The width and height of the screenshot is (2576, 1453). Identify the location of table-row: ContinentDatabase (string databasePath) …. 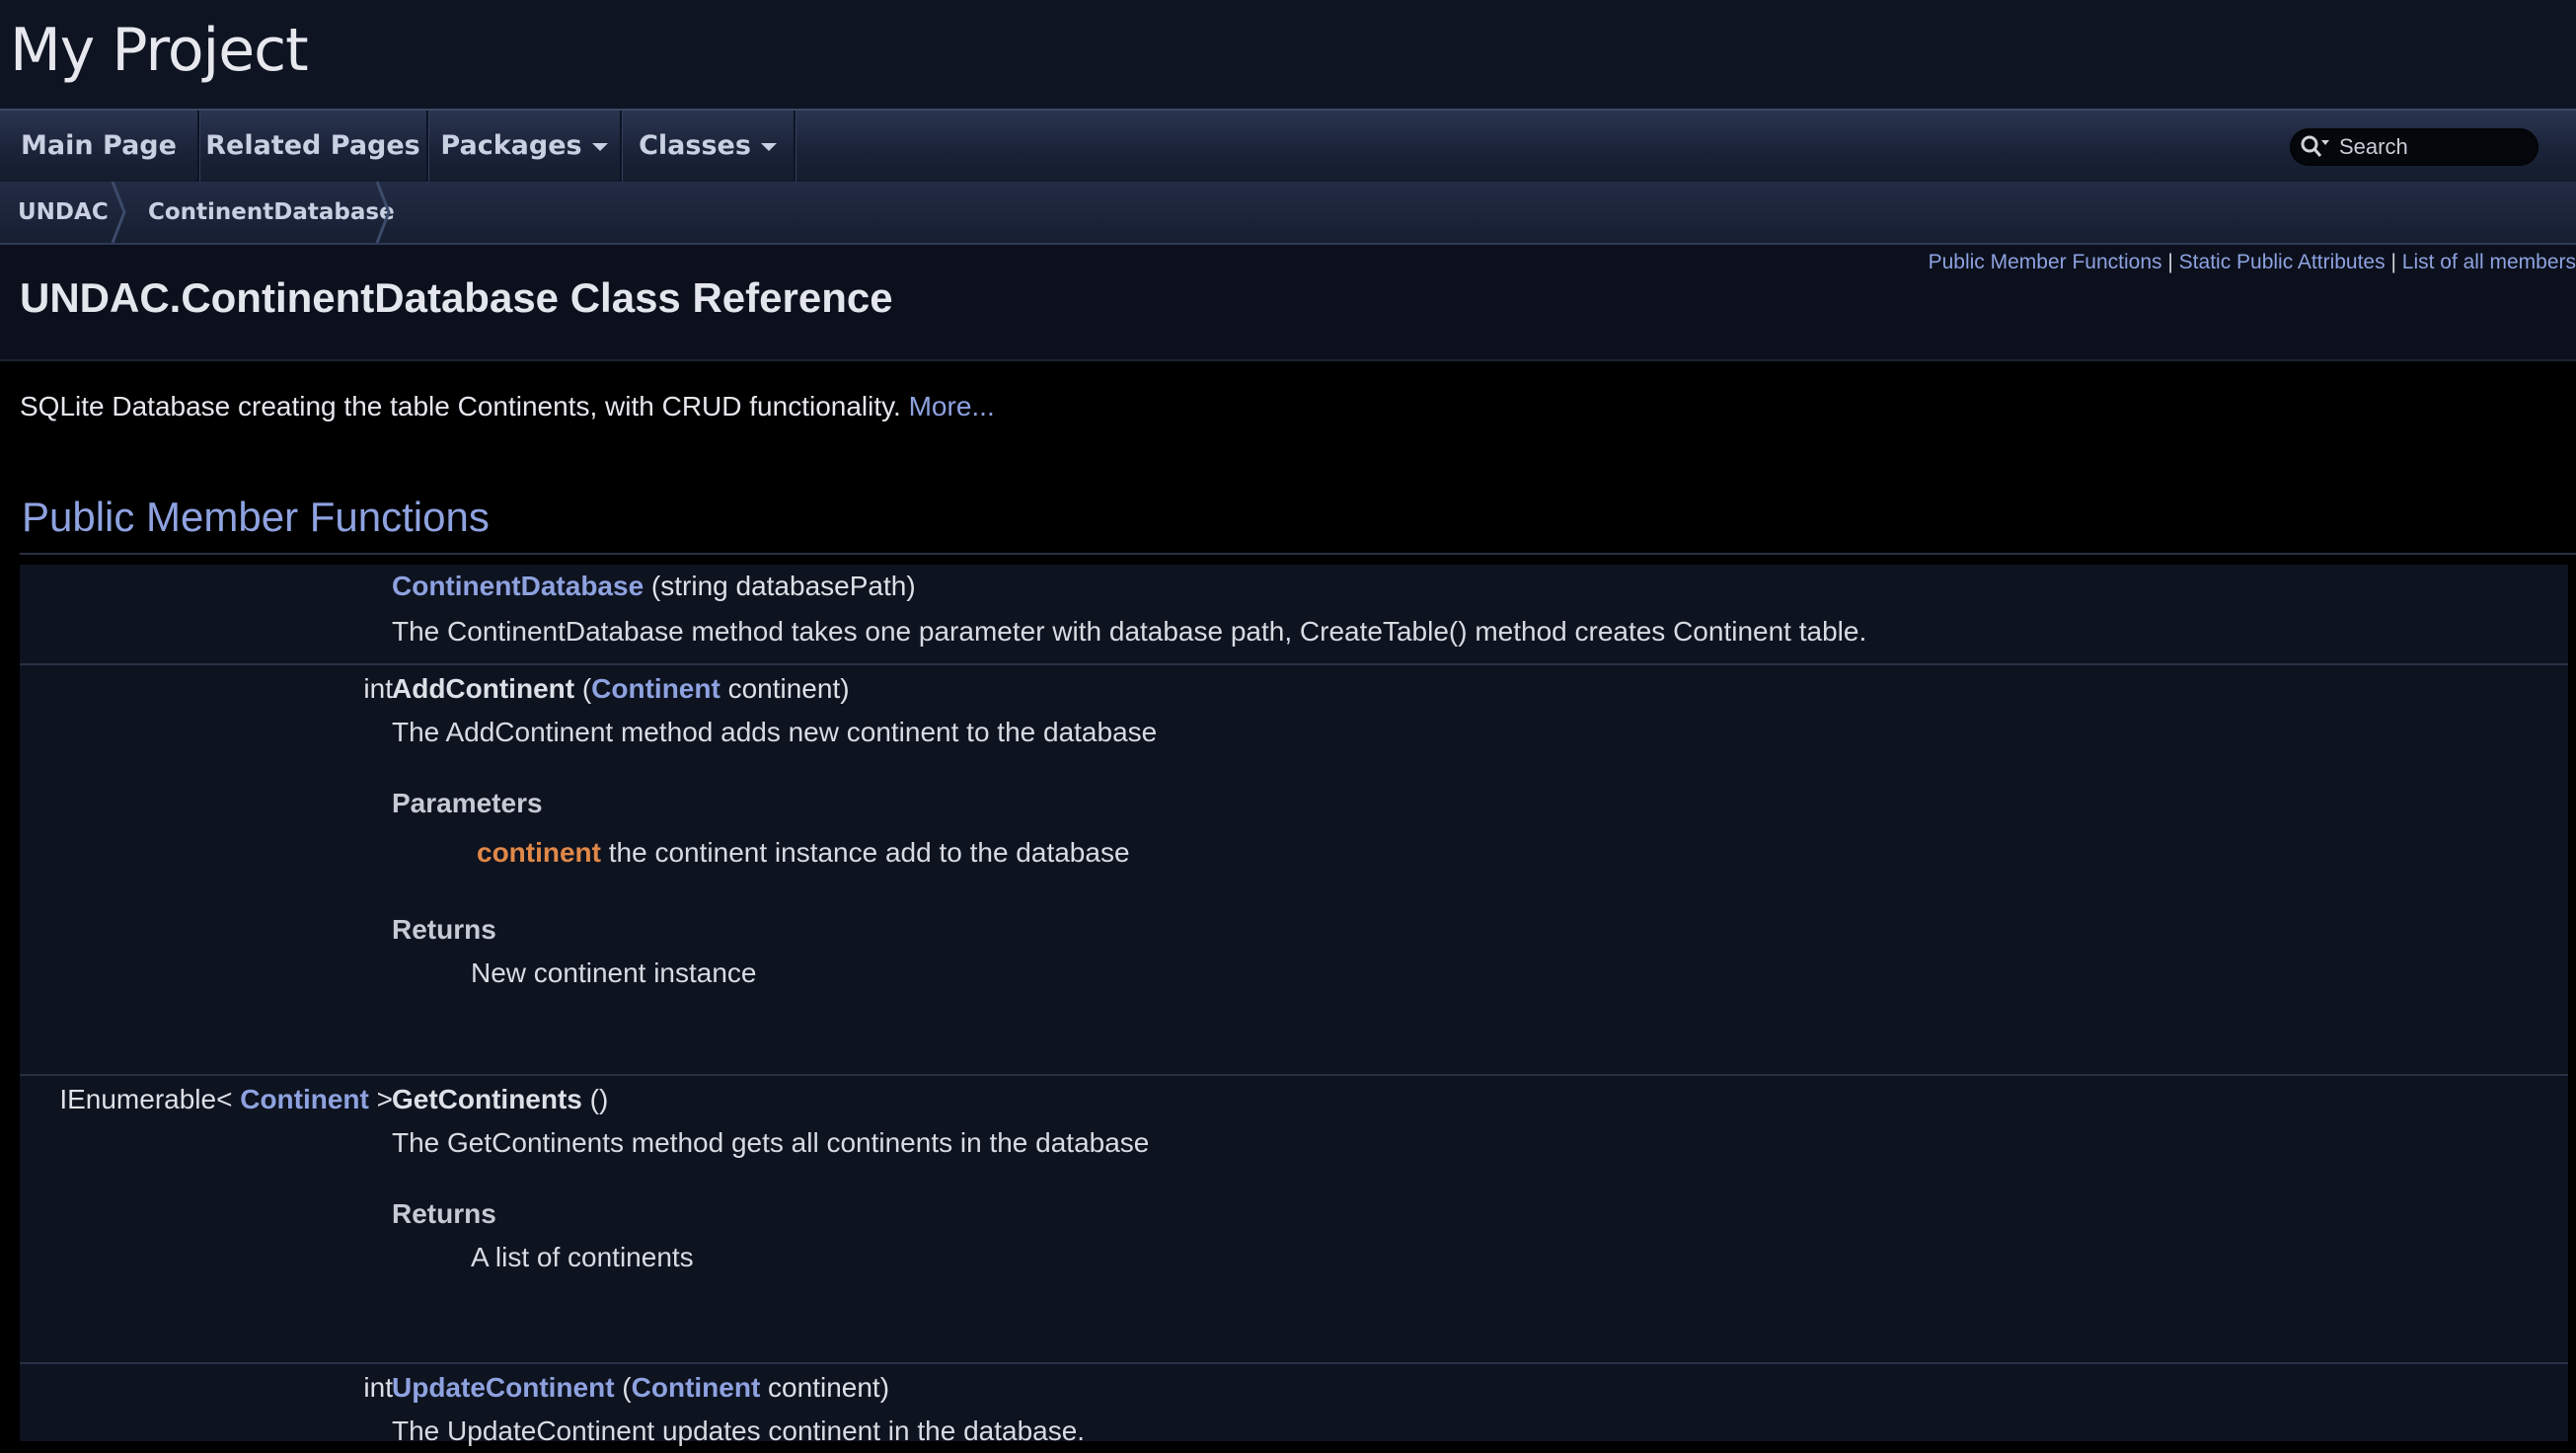
(1294, 615).